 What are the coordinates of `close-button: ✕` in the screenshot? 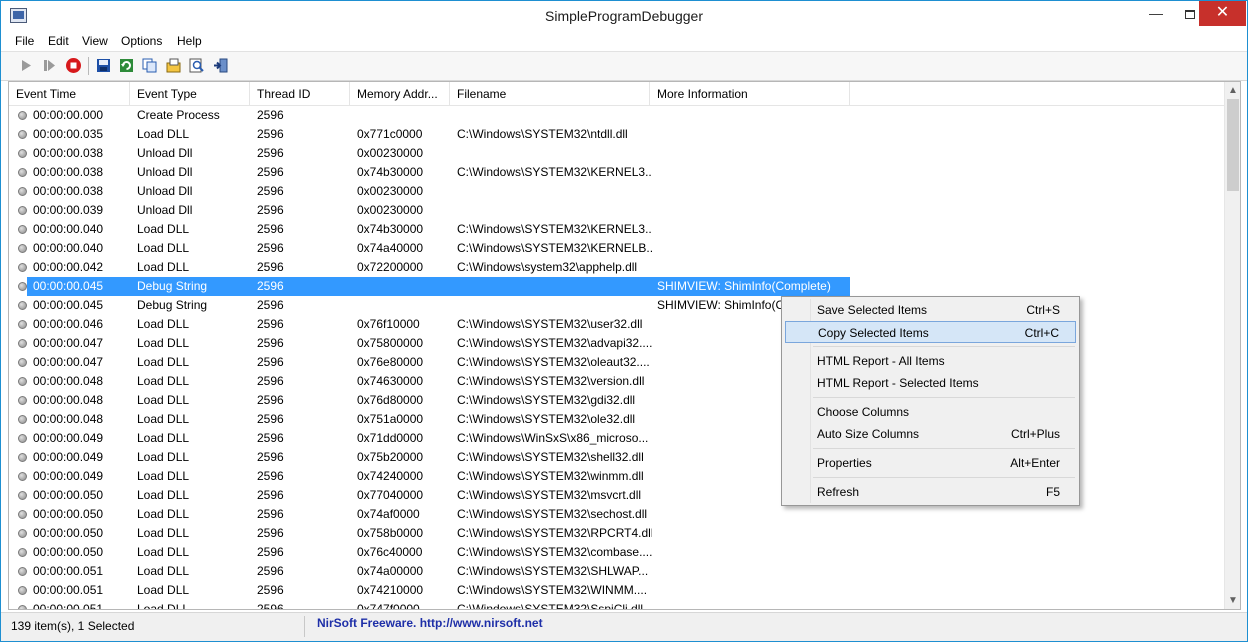 It's located at (1222, 13).